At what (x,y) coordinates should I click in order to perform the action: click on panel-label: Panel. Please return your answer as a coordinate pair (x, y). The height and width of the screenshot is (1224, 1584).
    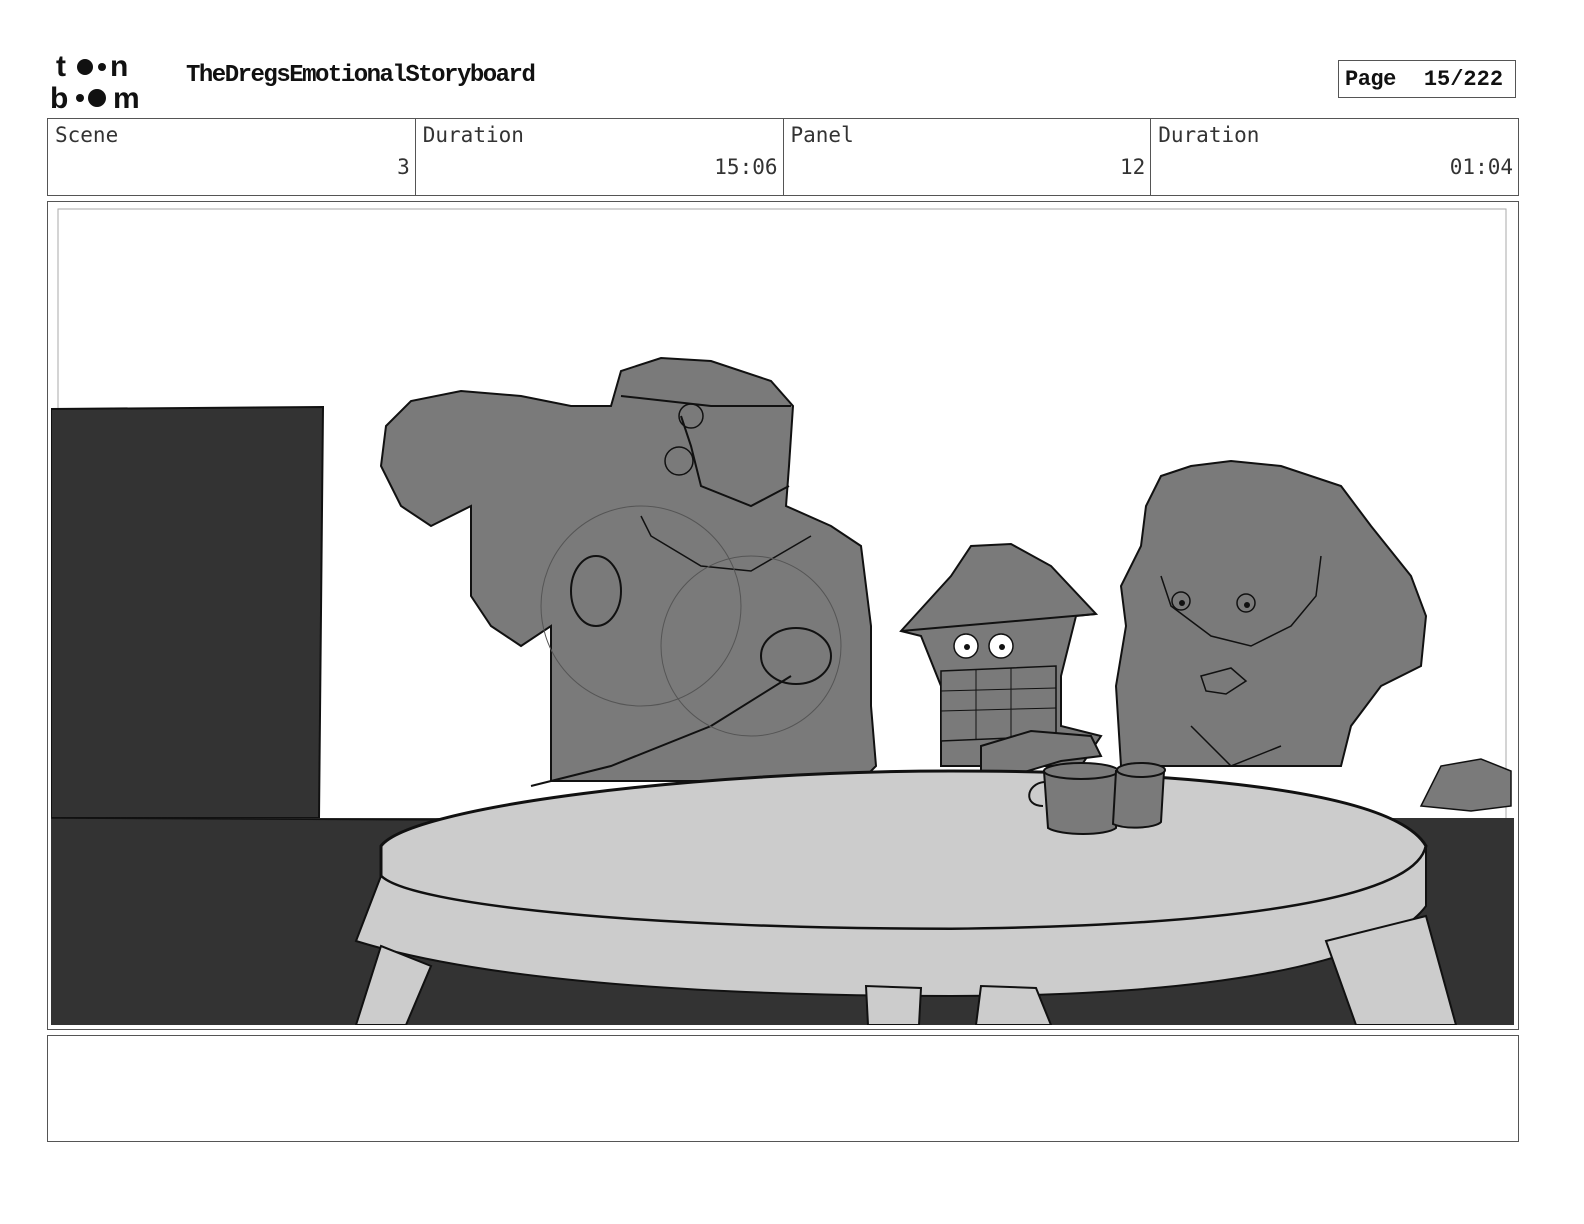
    Looking at the image, I should click on (822, 135).